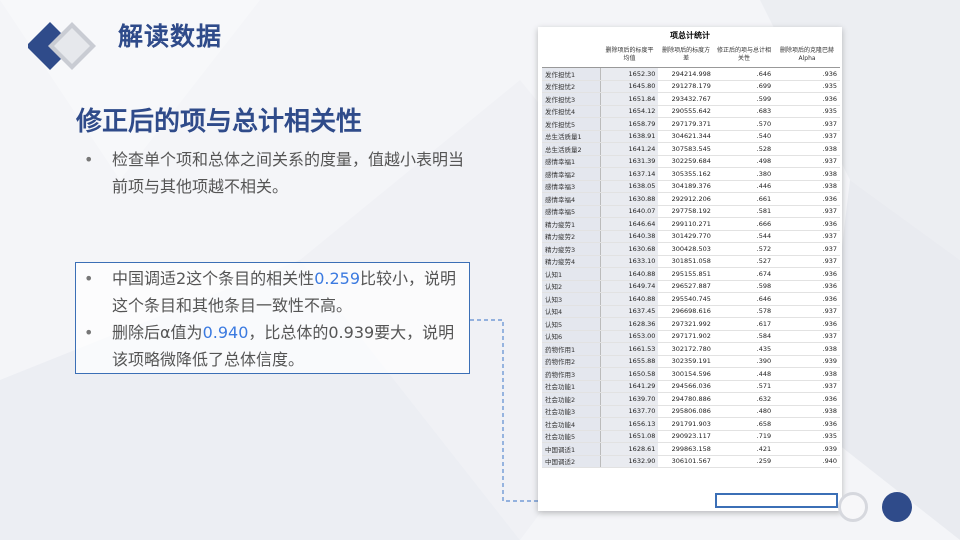 The image size is (960, 540). I want to click on table-cell: 1638.91, so click(629, 136).